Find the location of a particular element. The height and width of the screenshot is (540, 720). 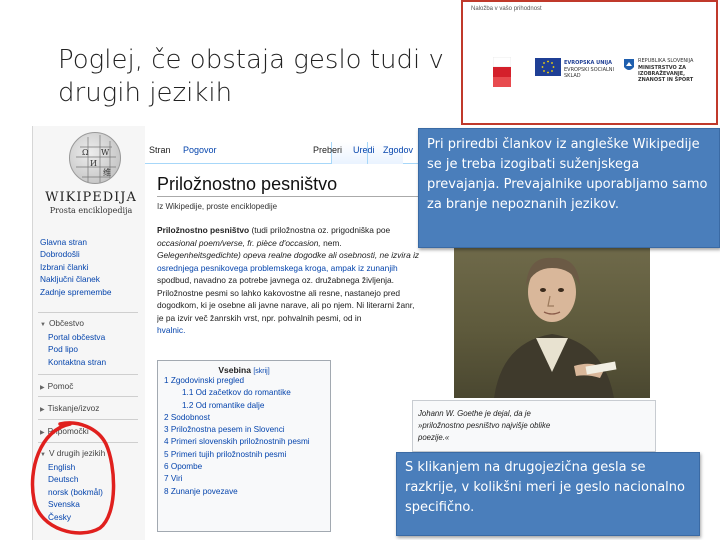

toc-item: 3 Priložnostna pesem in Slovenci is located at coordinates (244, 430).